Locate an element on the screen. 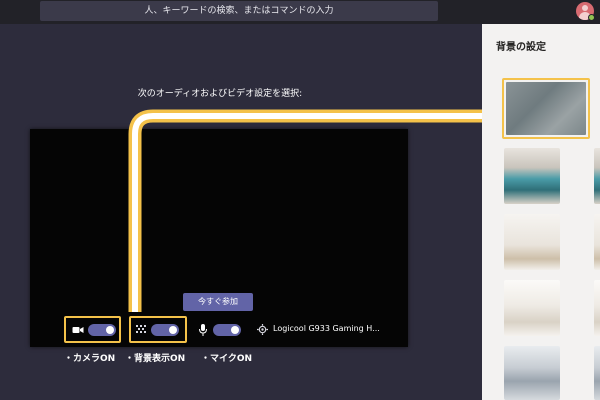 The width and height of the screenshot is (600, 400). microphone-toggle is located at coordinates (227, 330).